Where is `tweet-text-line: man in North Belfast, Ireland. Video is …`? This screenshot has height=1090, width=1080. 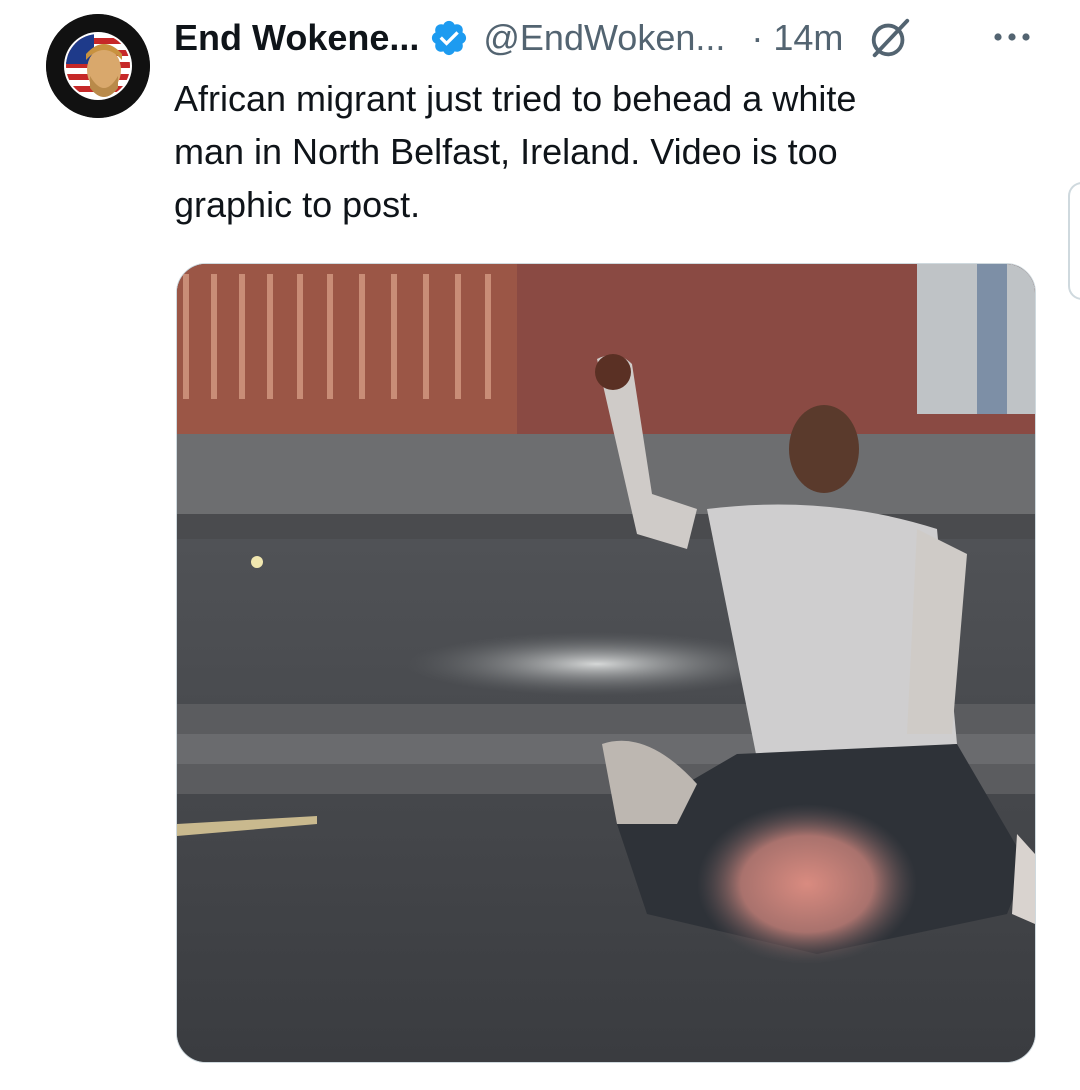
tweet-text-line: man in North Belfast, Ireland. Video is … is located at coordinates (506, 151).